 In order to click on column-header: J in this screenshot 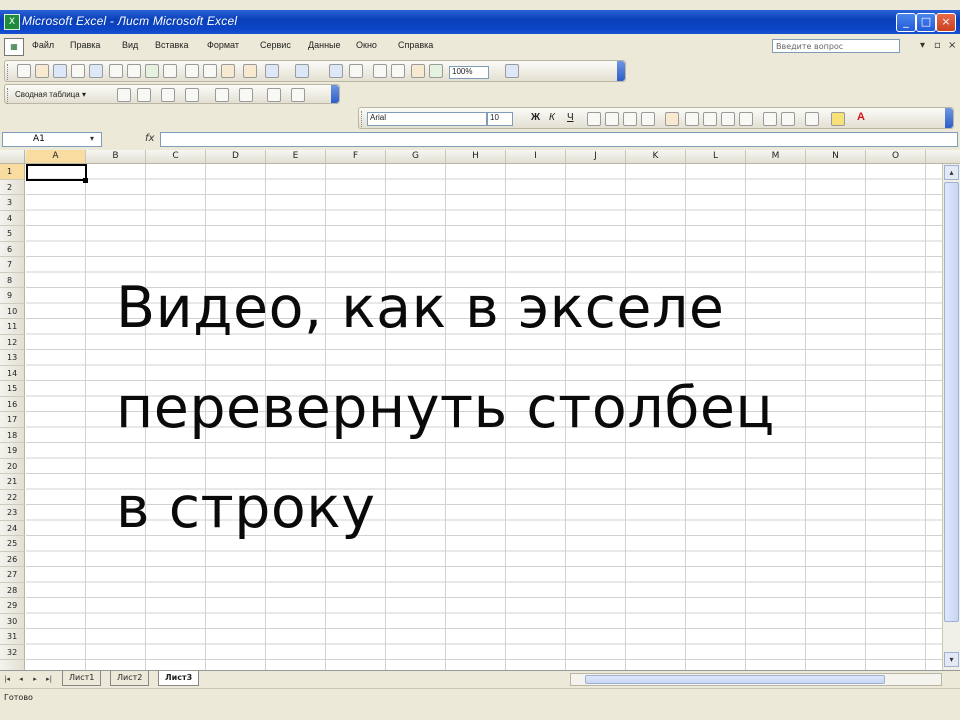, I will do `click(596, 156)`.